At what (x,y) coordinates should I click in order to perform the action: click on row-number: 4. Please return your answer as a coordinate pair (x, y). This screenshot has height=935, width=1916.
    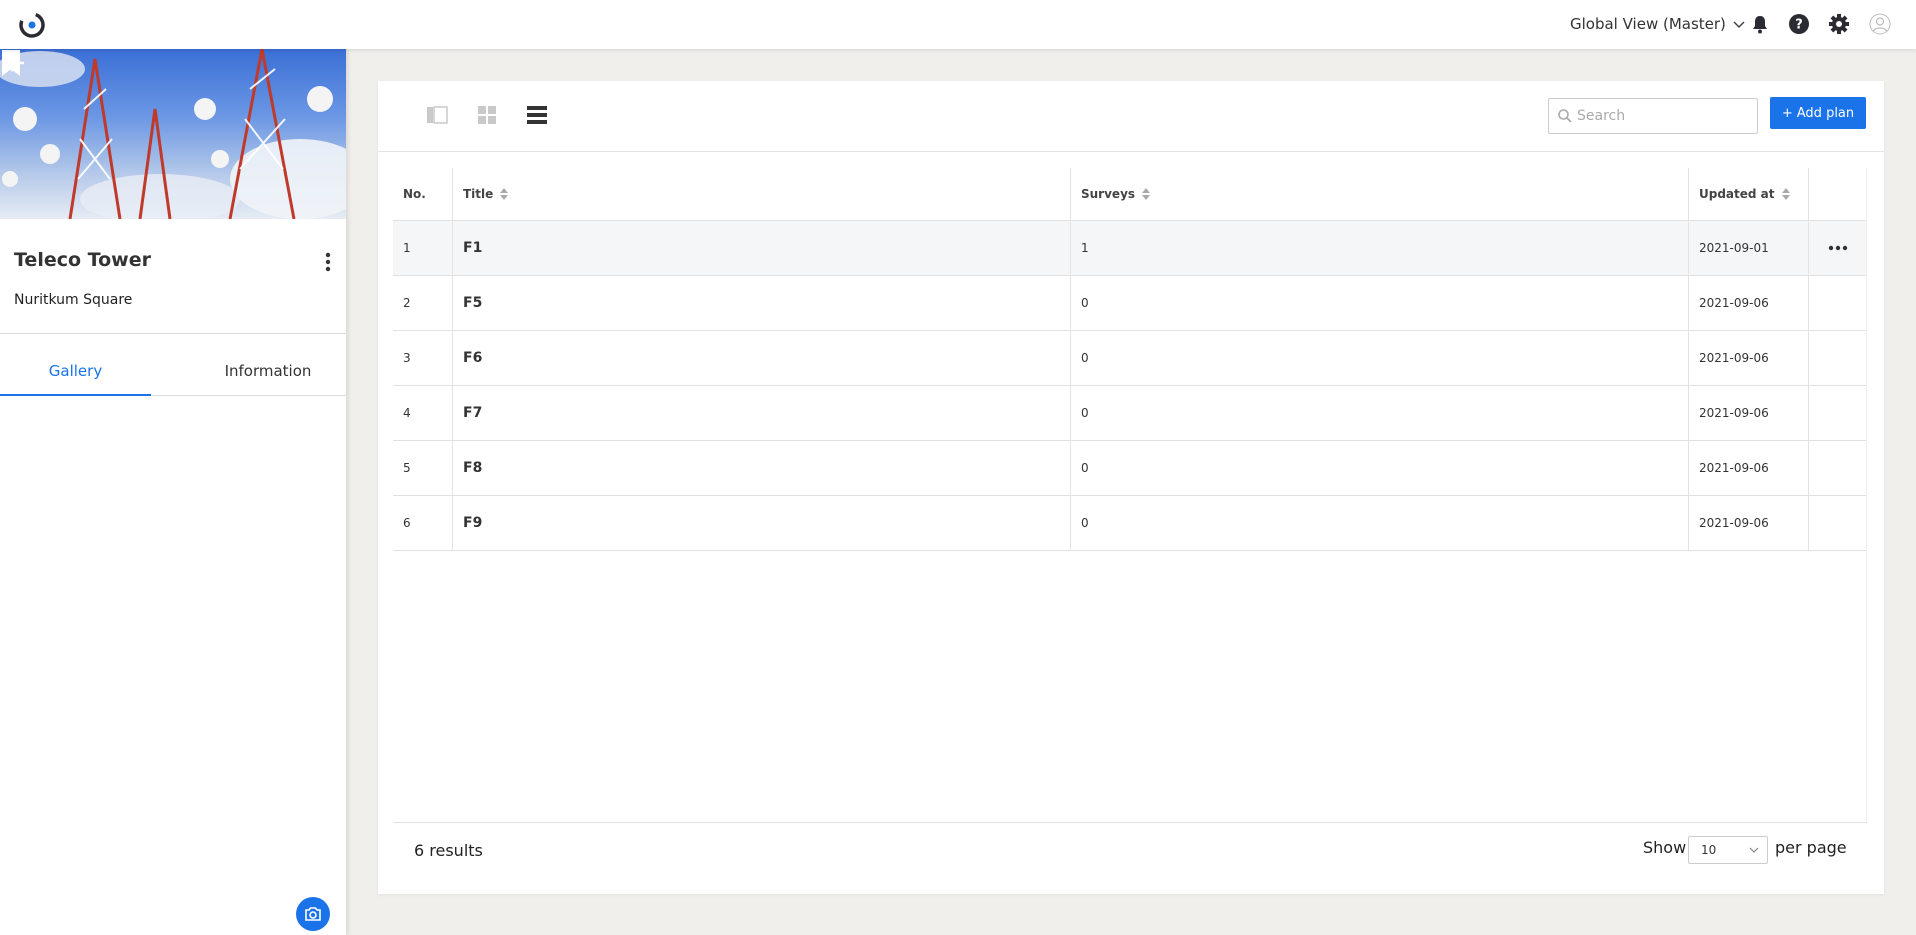
    Looking at the image, I should click on (423, 413).